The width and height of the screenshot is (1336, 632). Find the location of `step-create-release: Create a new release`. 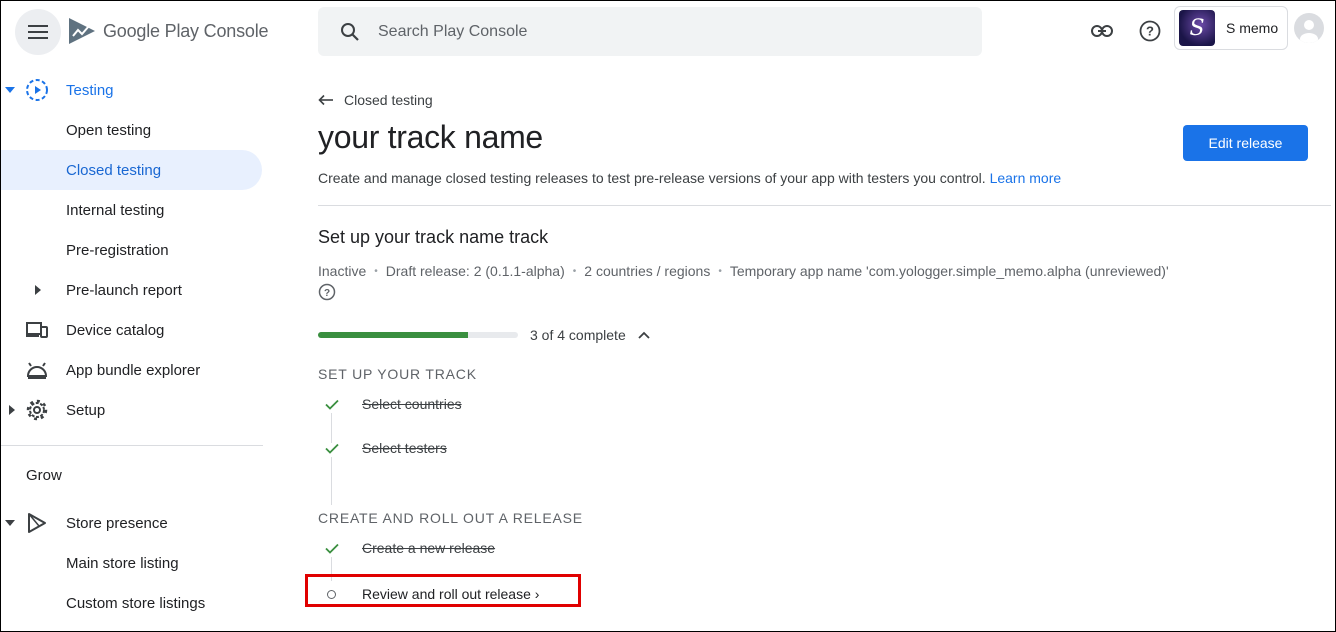

step-create-release: Create a new release is located at coordinates (409, 548).